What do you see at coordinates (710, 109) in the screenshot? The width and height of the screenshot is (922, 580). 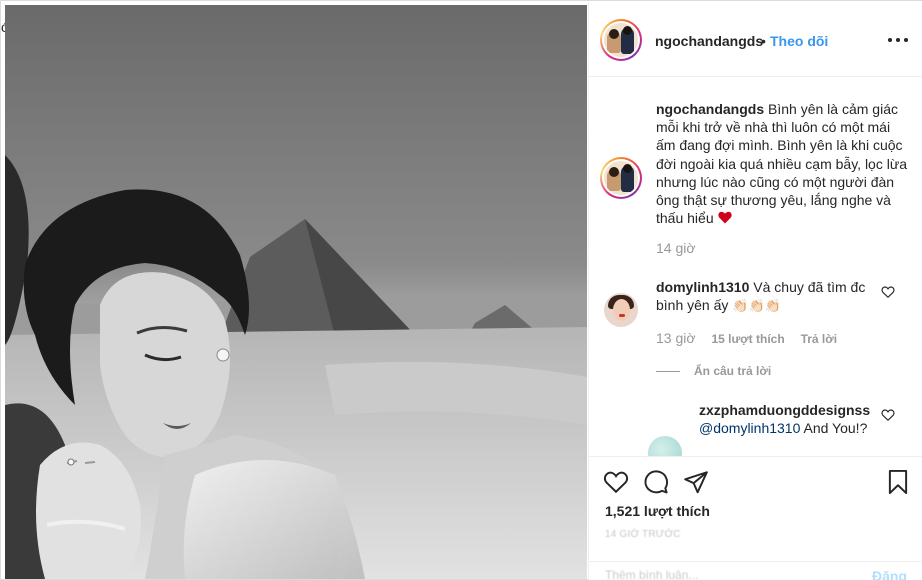 I see `caption-username-link: ngochandangds` at bounding box center [710, 109].